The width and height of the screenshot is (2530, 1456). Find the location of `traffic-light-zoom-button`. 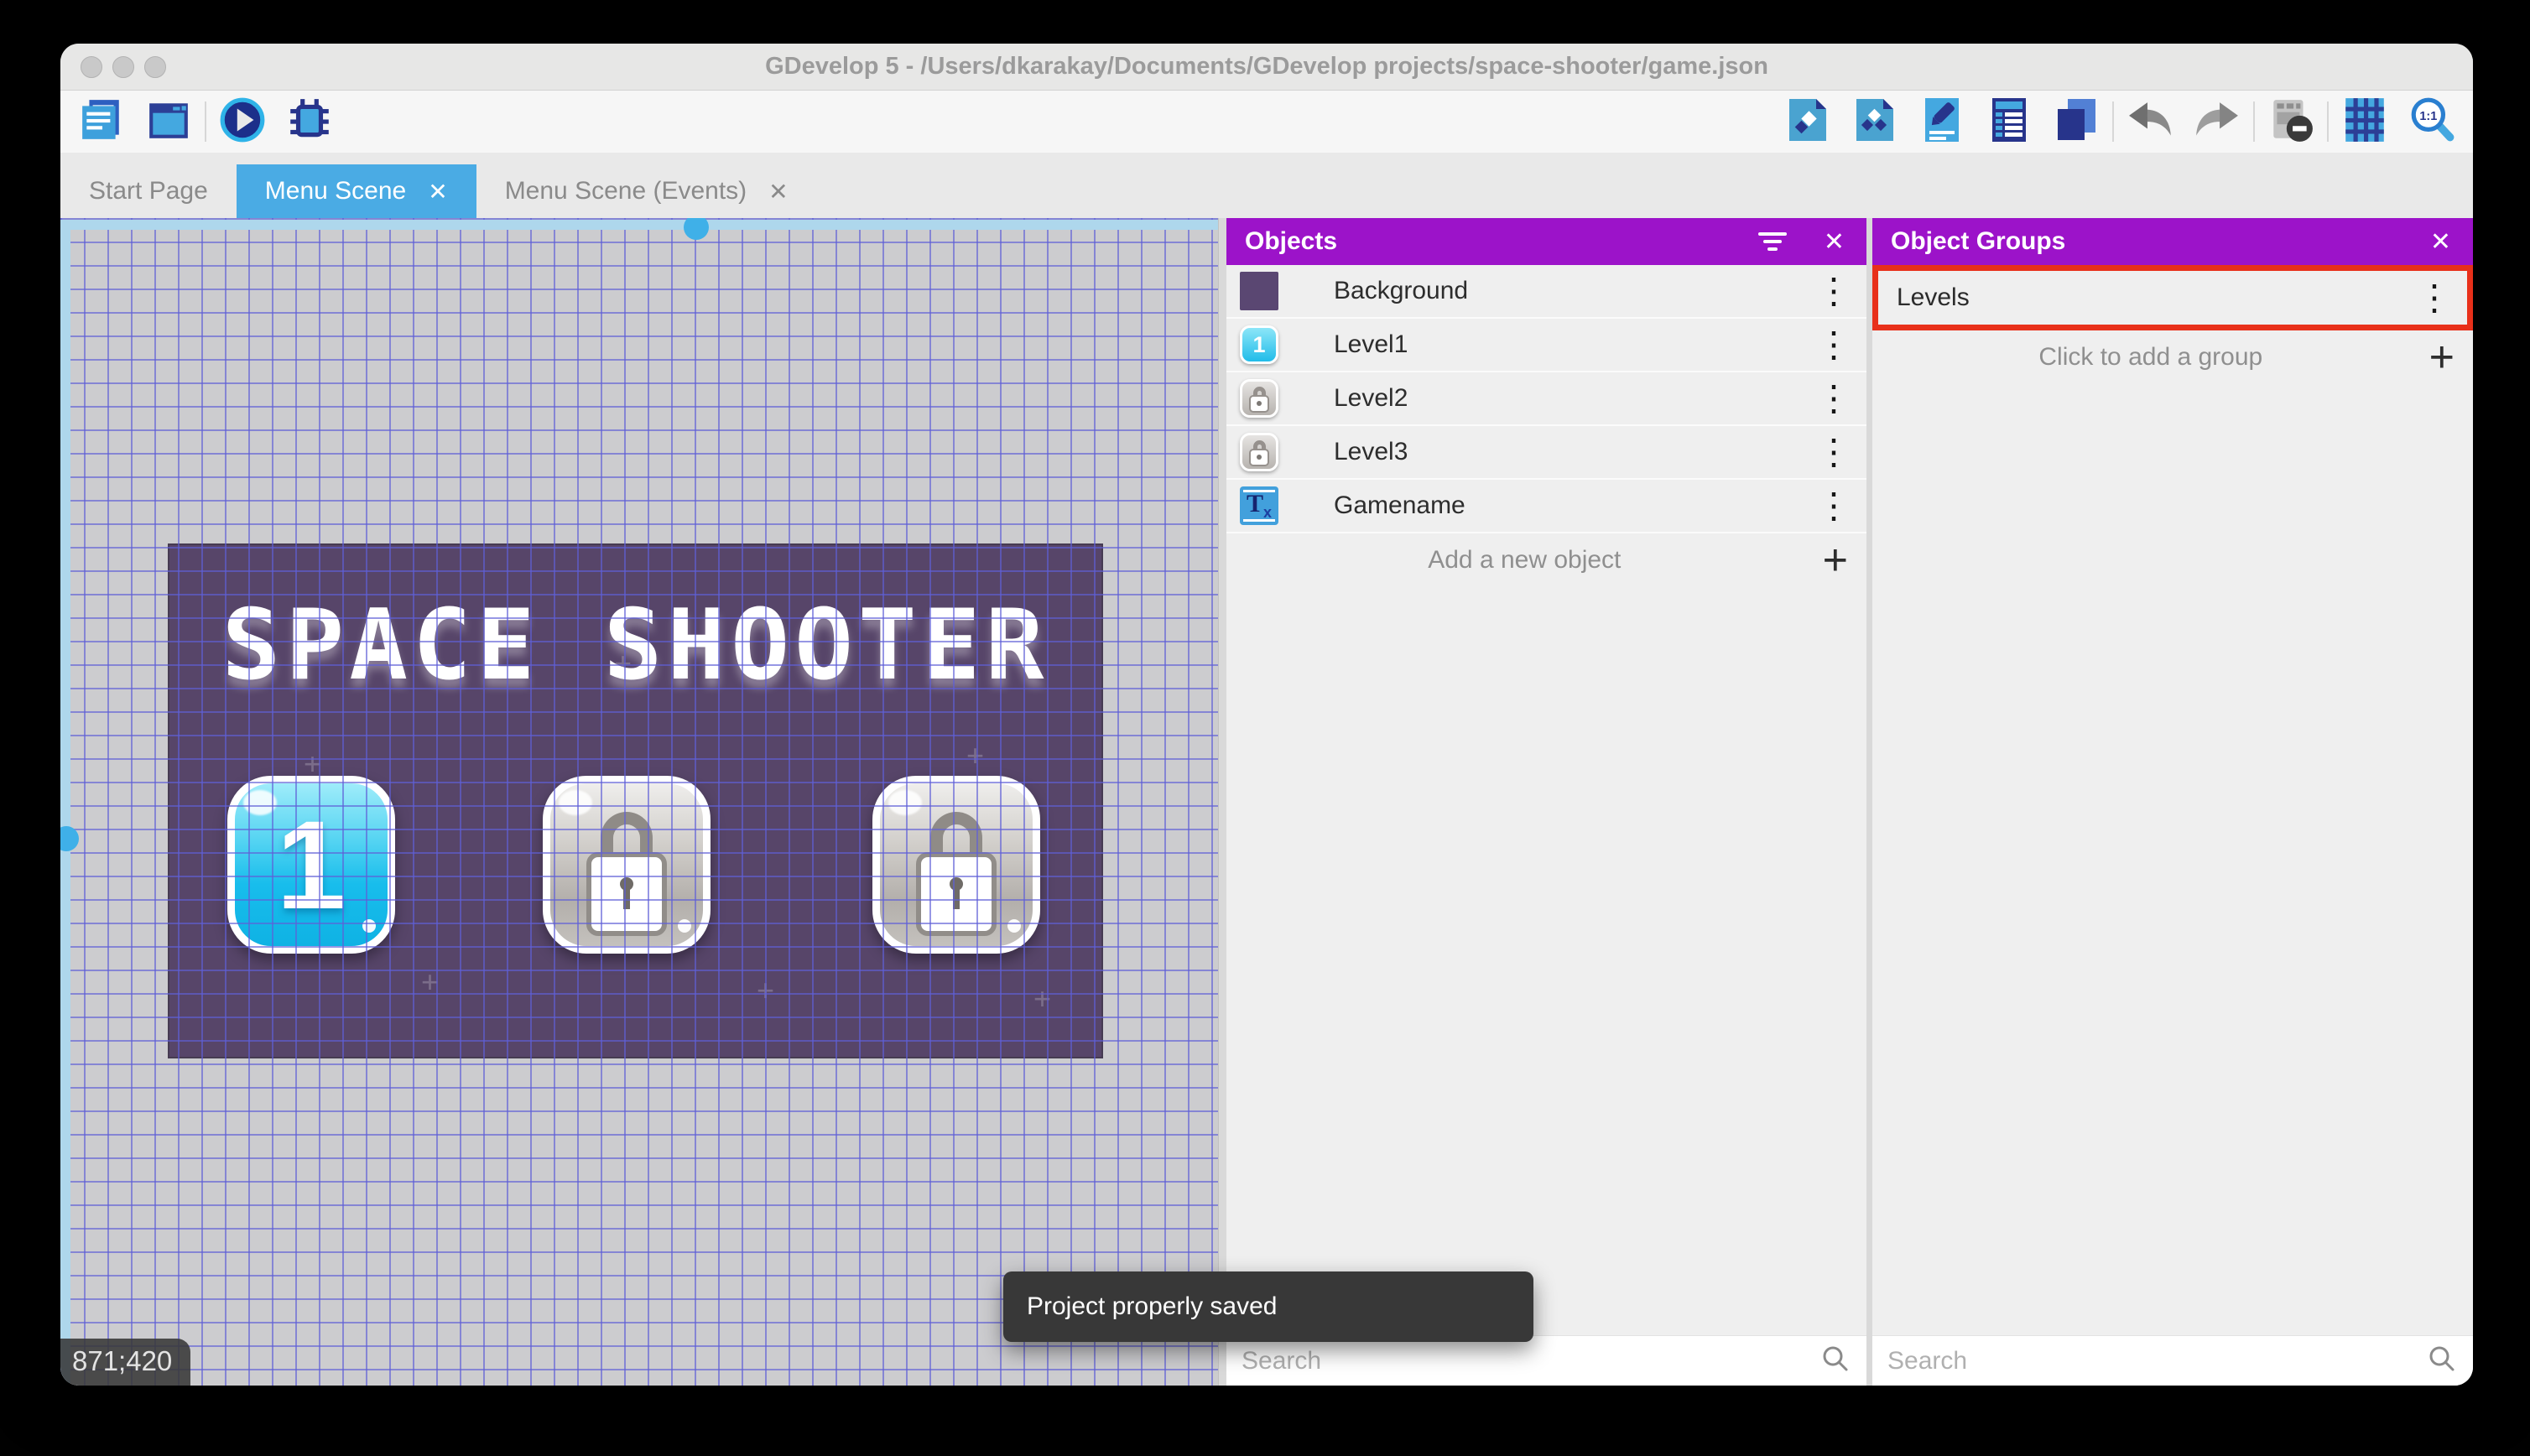

traffic-light-zoom-button is located at coordinates (155, 67).